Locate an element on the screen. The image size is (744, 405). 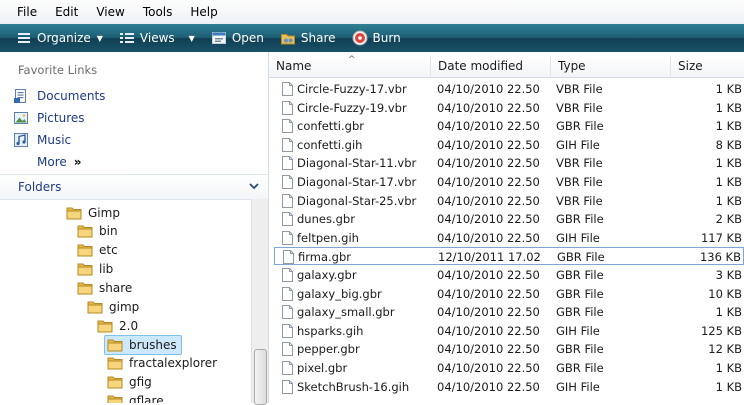
file-name: firma.gbr is located at coordinates (325, 257).